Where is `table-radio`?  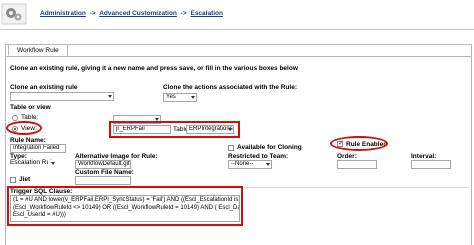
table-radio is located at coordinates (15, 118).